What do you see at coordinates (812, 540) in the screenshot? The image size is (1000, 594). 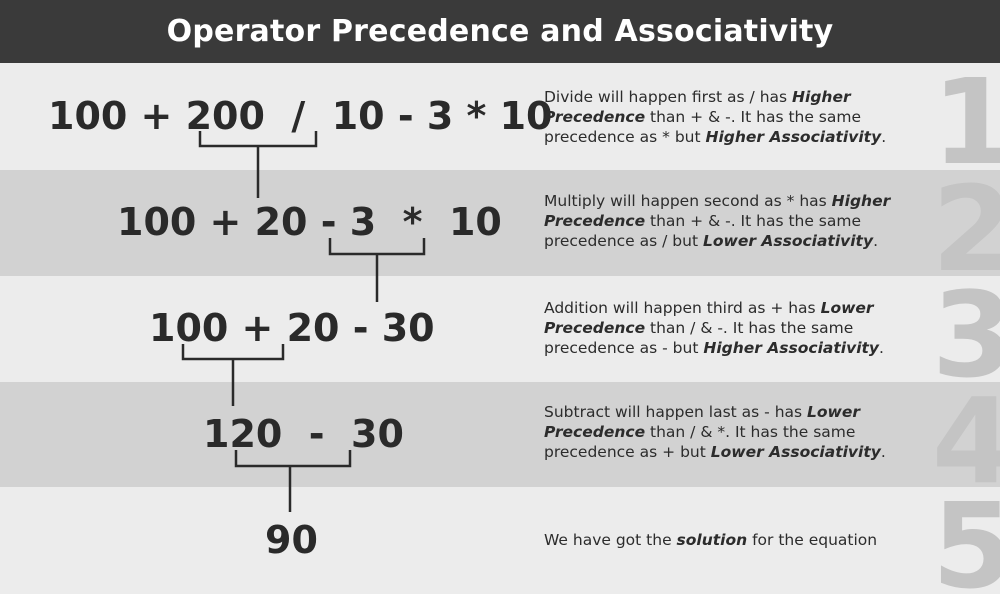 I see `step-5-desc-text: for the equation` at bounding box center [812, 540].